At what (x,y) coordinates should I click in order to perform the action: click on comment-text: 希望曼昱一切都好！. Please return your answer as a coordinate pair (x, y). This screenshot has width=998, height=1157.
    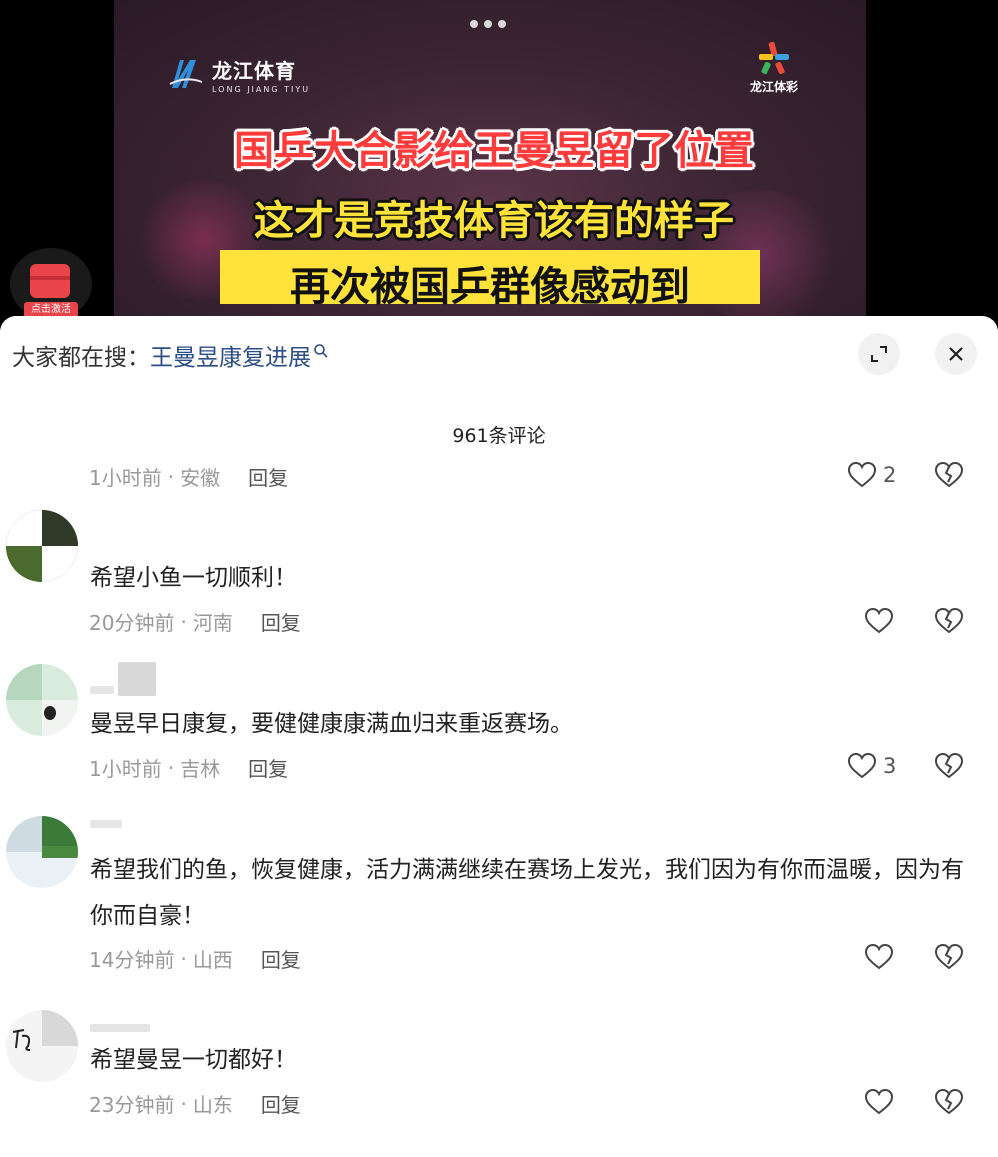
    Looking at the image, I should click on (193, 1060).